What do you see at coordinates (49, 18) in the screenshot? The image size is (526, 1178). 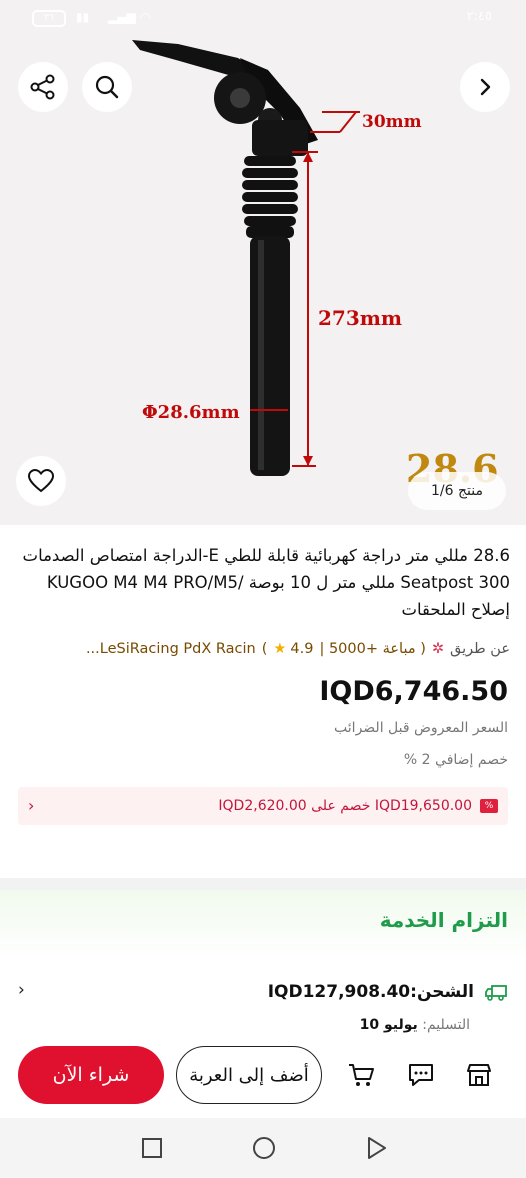 I see `battery-indicator: ٣٦` at bounding box center [49, 18].